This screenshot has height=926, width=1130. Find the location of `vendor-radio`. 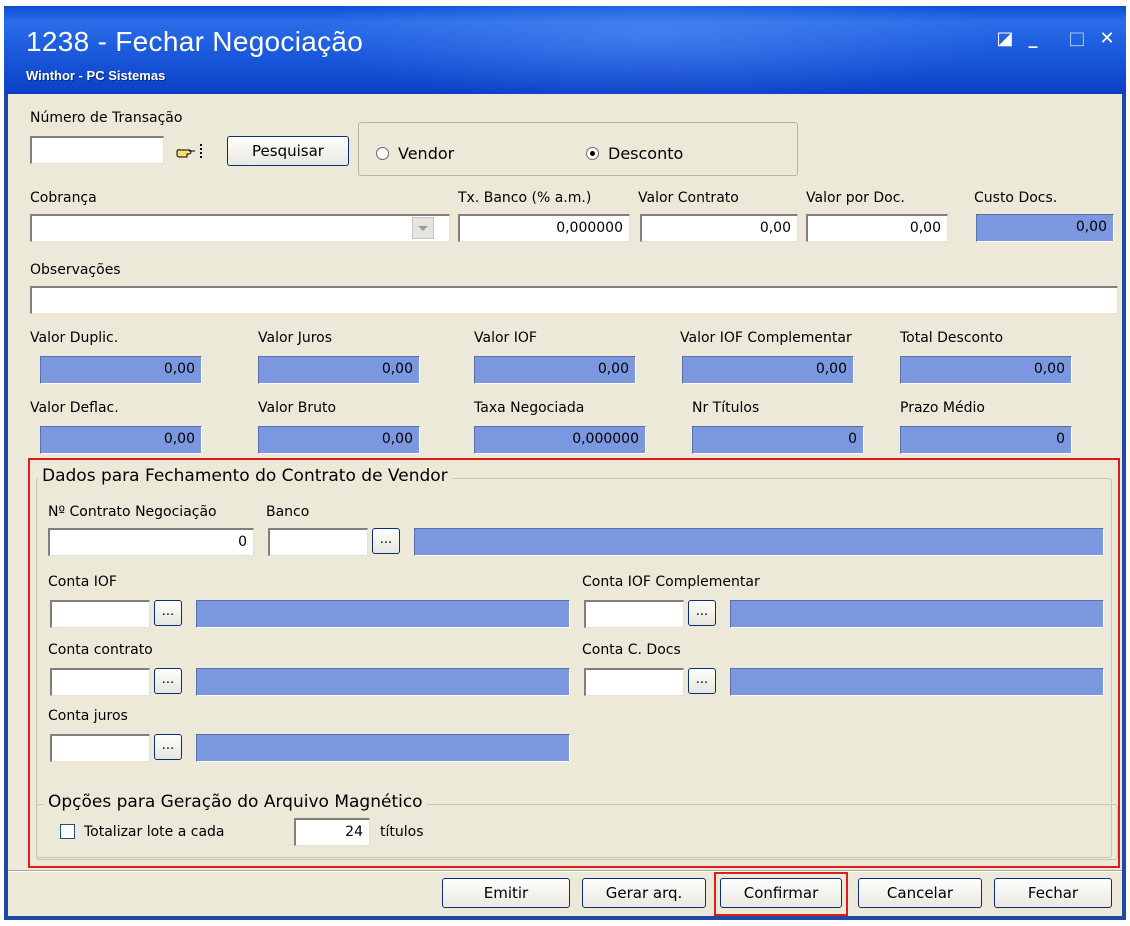

vendor-radio is located at coordinates (382, 153).